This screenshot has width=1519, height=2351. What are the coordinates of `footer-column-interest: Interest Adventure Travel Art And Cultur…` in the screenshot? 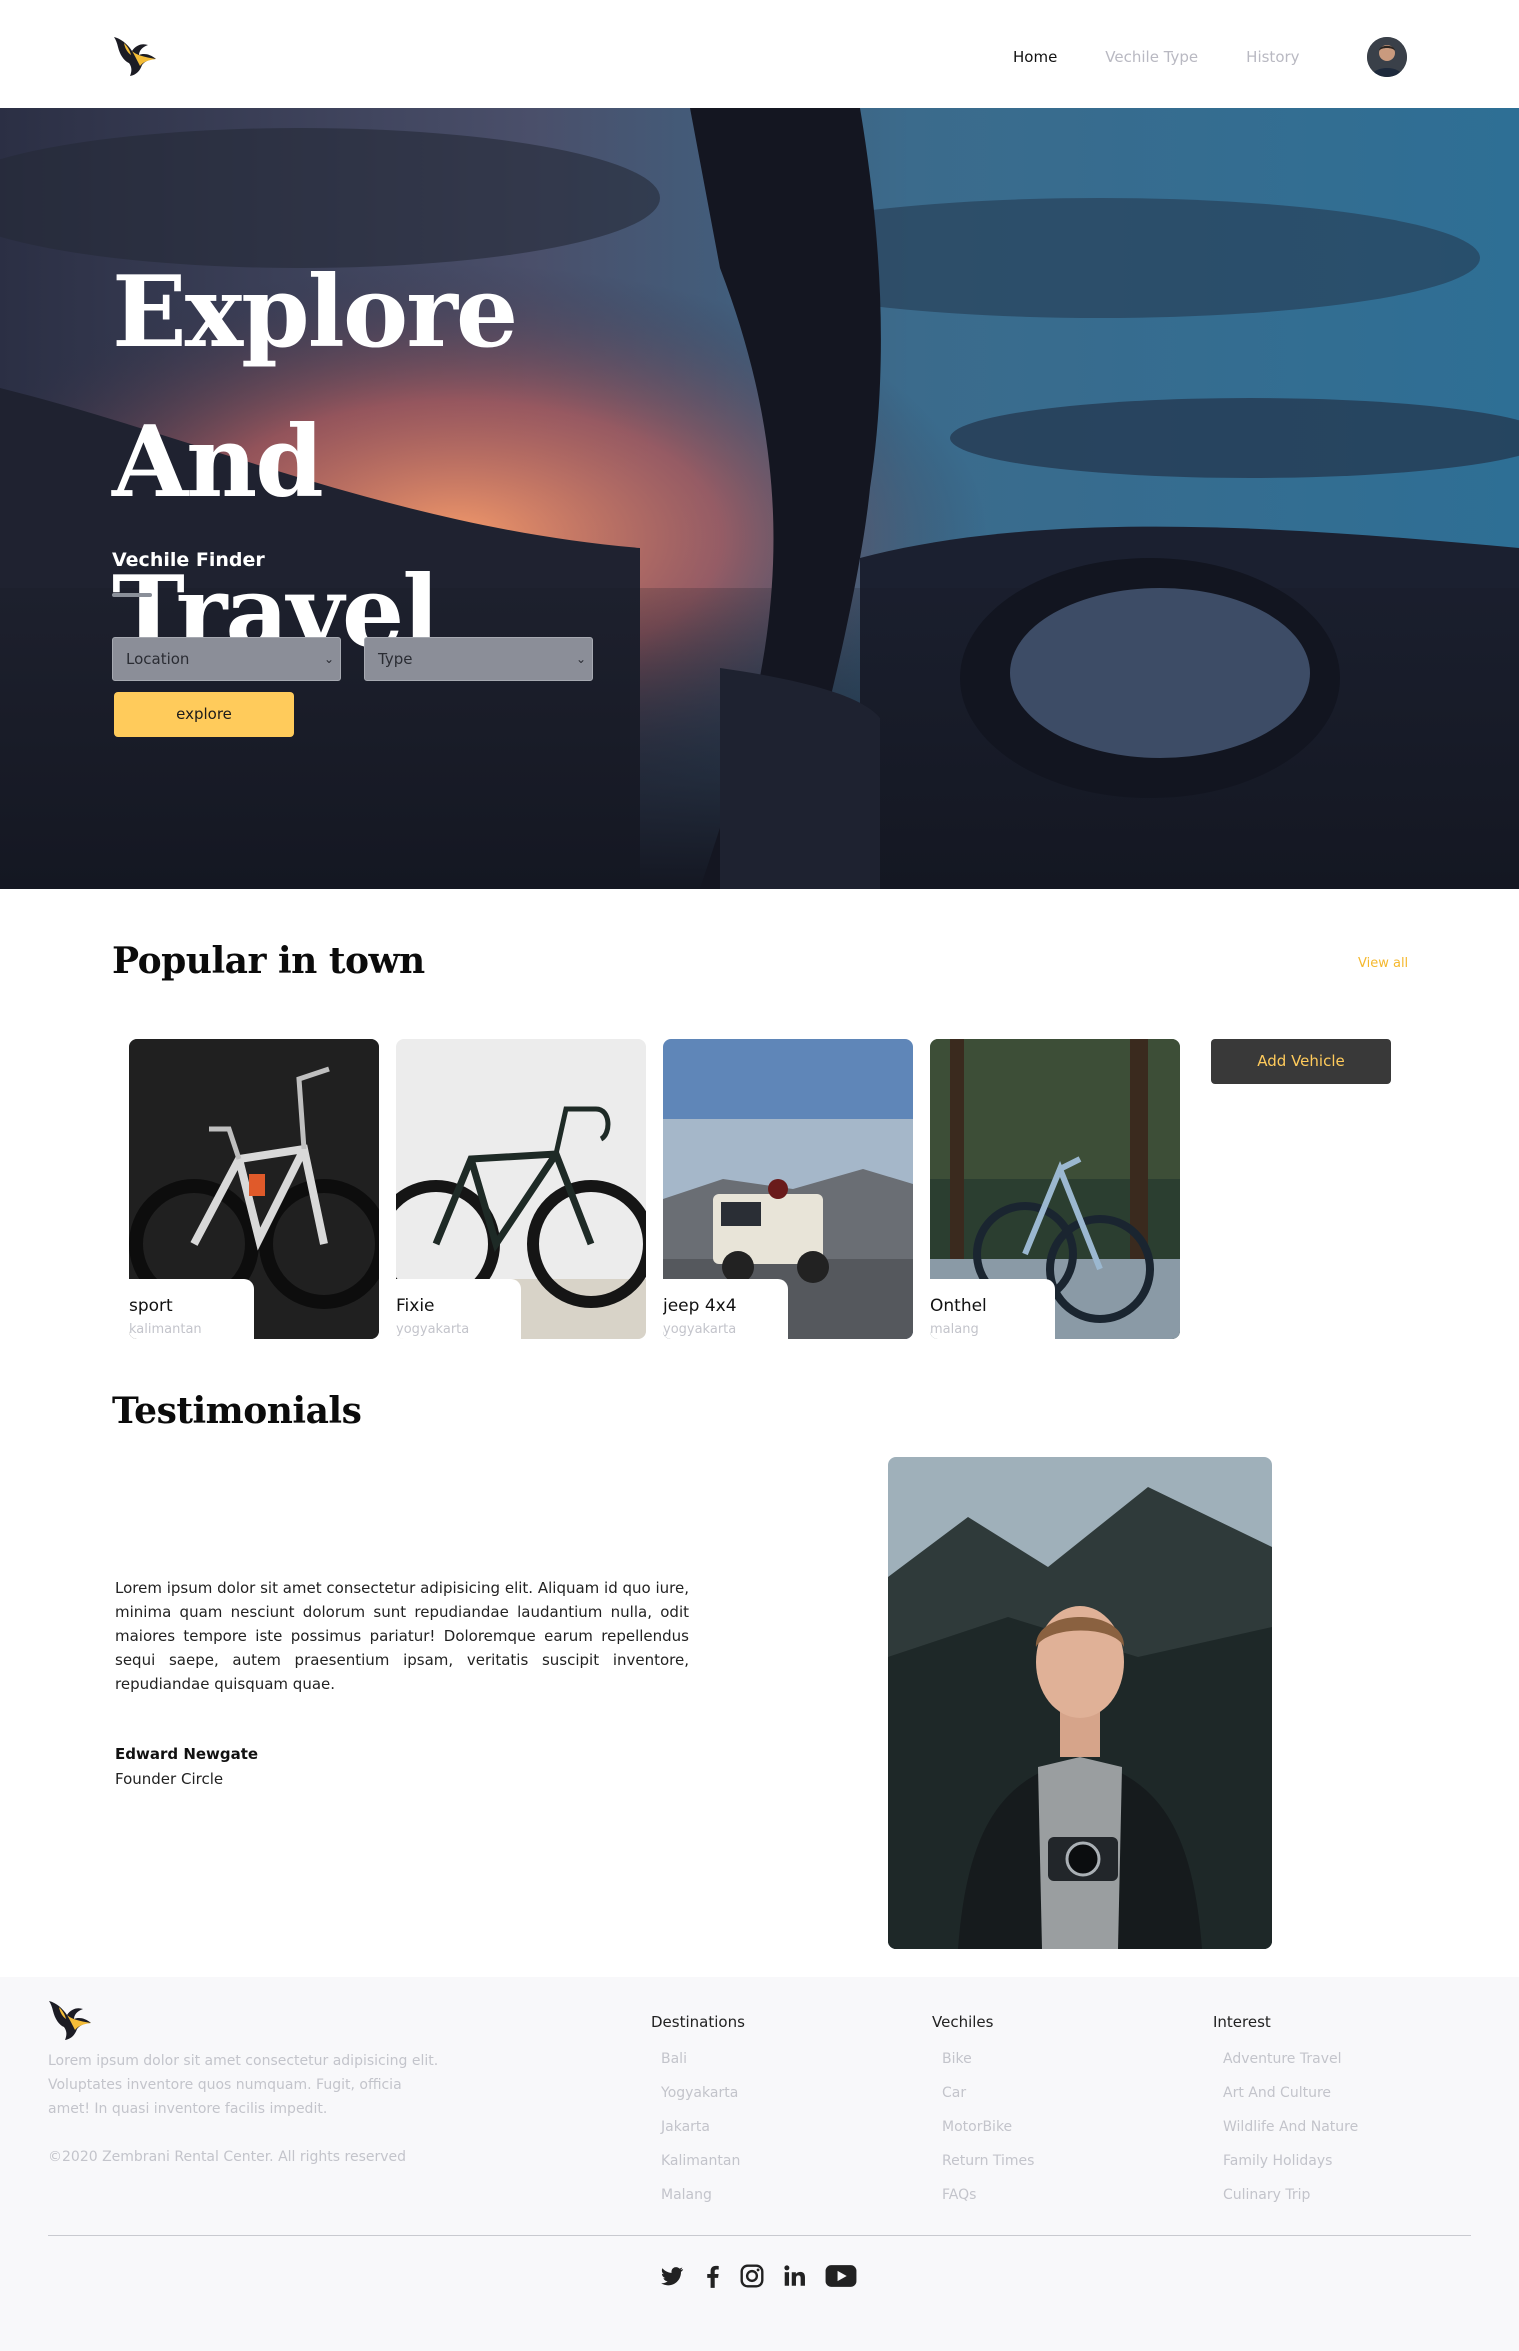 It's located at (1285, 2112).